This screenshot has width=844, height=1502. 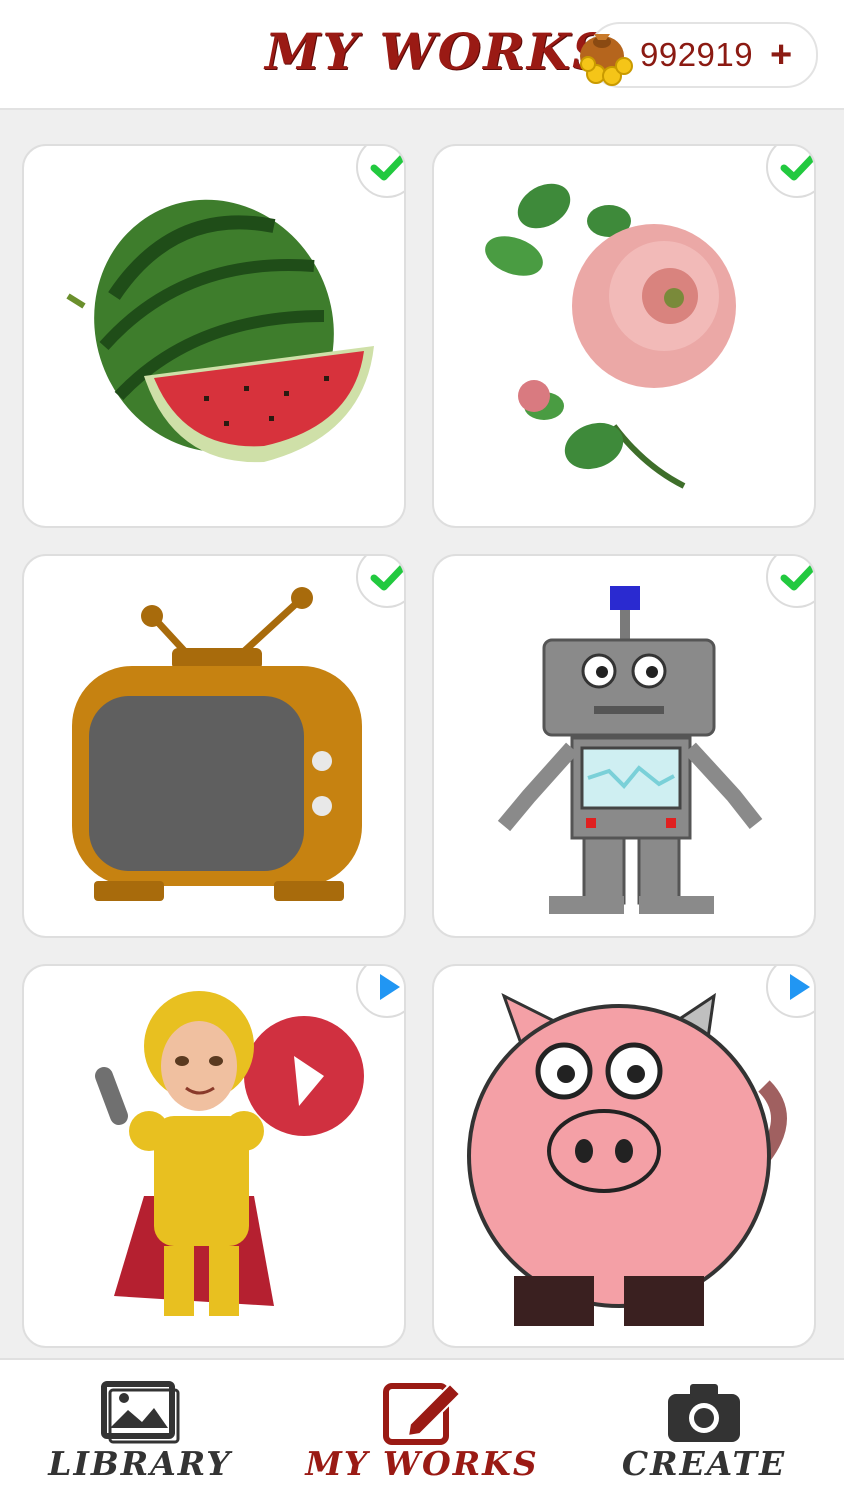 I want to click on coin-balance: 992919 +, so click(x=699, y=55).